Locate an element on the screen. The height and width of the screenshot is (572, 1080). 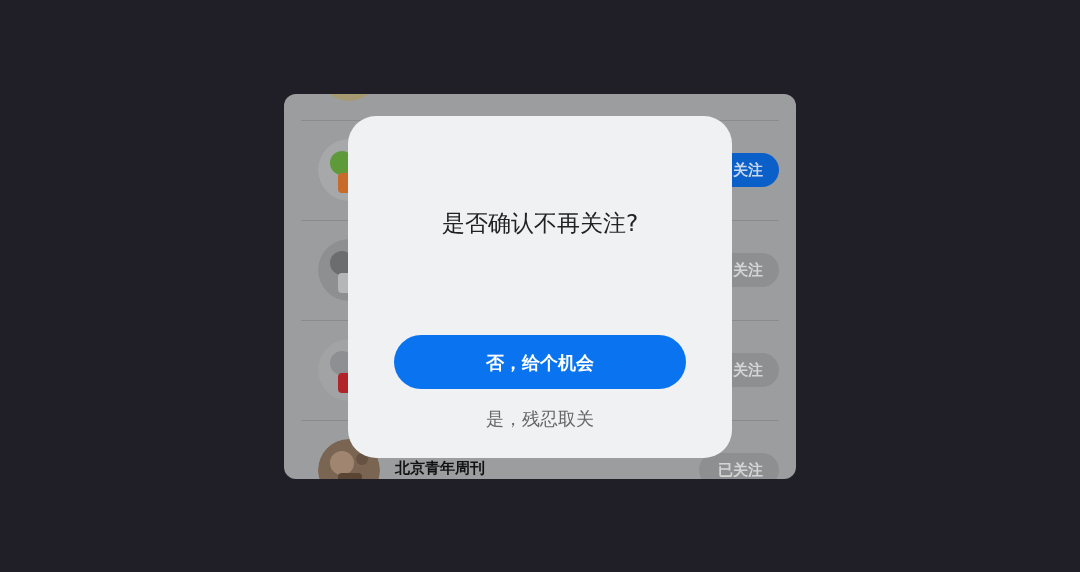
keep-following-button: 否，给个机会 is located at coordinates (540, 362).